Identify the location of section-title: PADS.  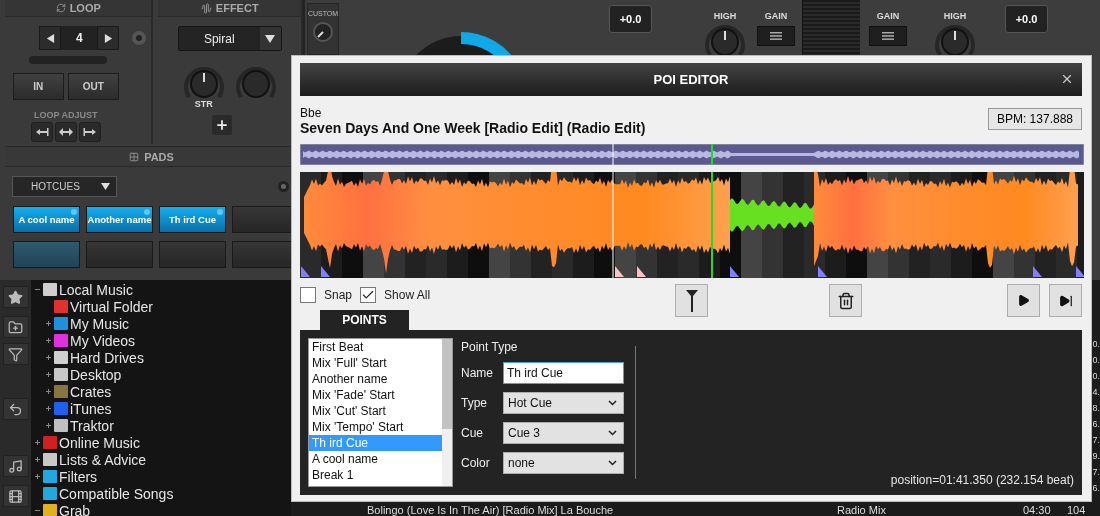
(159, 156).